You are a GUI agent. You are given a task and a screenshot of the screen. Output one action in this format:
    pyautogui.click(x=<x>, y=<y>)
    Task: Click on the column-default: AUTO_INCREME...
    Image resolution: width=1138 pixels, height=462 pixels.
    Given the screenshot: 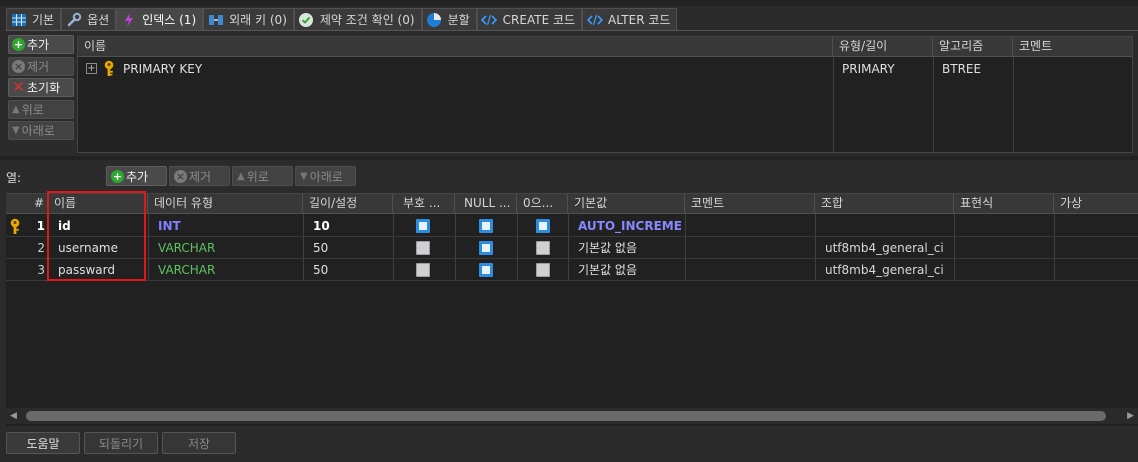 What is the action you would take?
    pyautogui.click(x=630, y=226)
    